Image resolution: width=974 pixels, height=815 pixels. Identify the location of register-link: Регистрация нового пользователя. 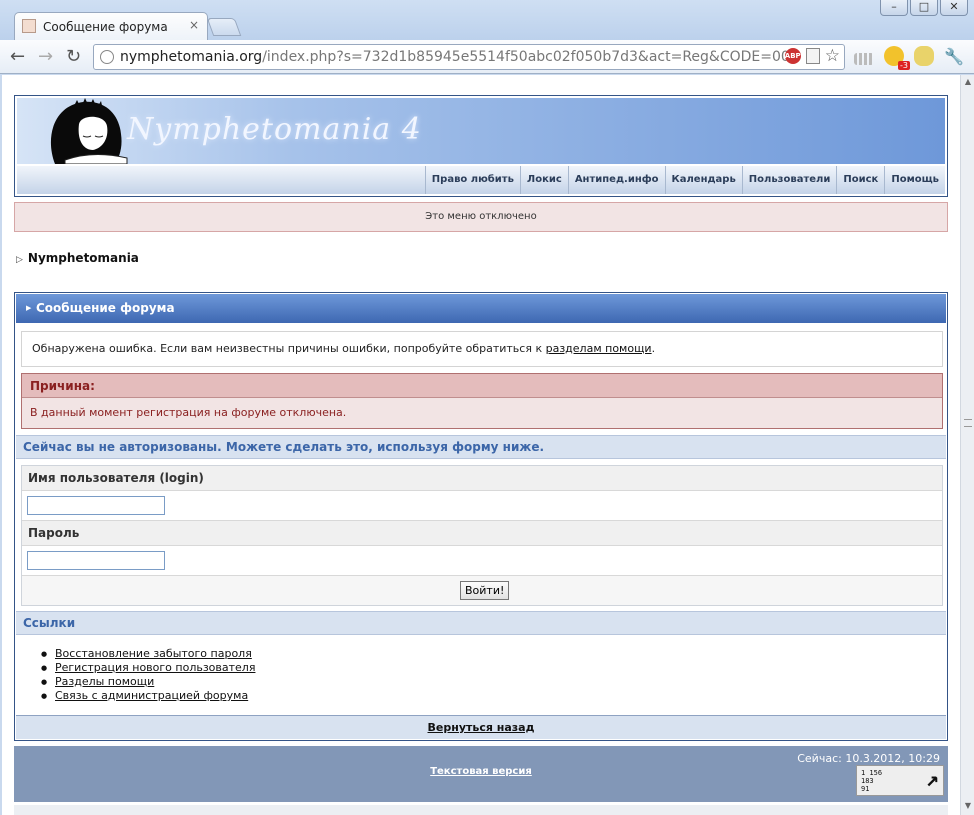
(155, 667).